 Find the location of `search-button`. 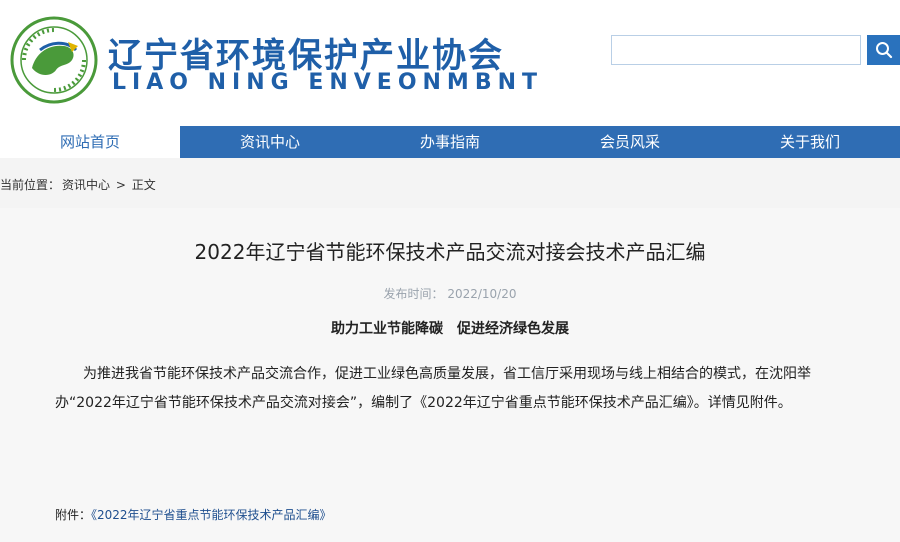

search-button is located at coordinates (883, 50).